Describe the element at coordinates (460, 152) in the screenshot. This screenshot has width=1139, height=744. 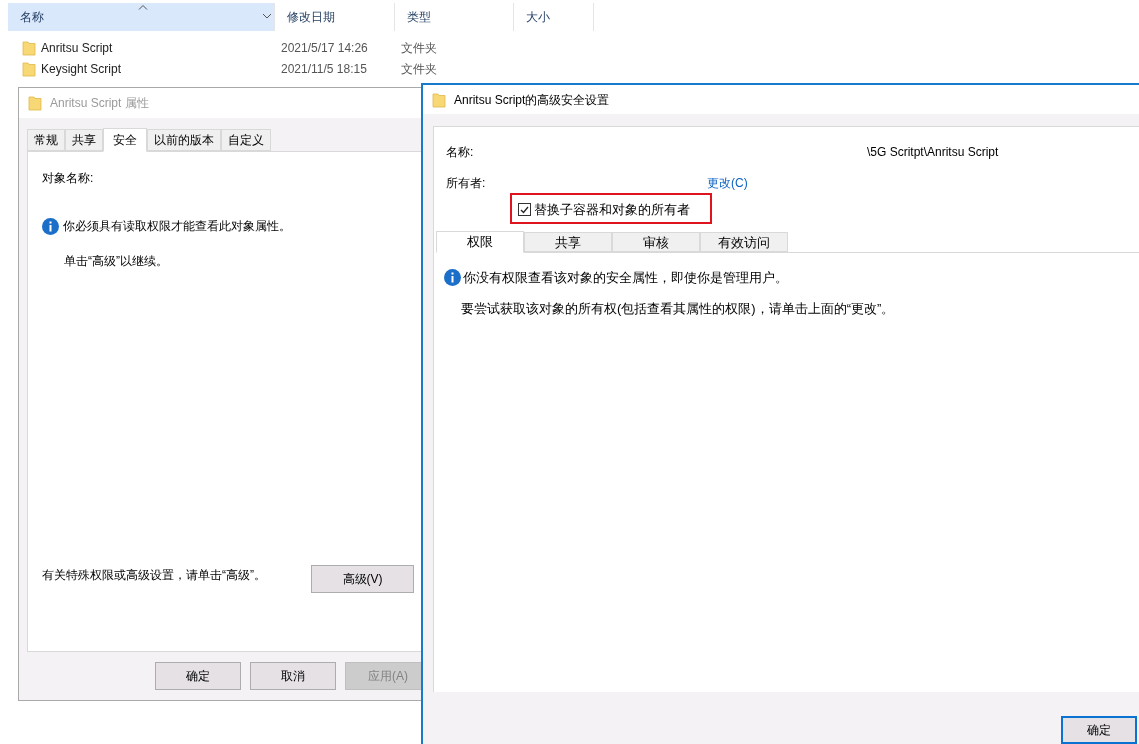
I see `name-label: 名称:` at that location.